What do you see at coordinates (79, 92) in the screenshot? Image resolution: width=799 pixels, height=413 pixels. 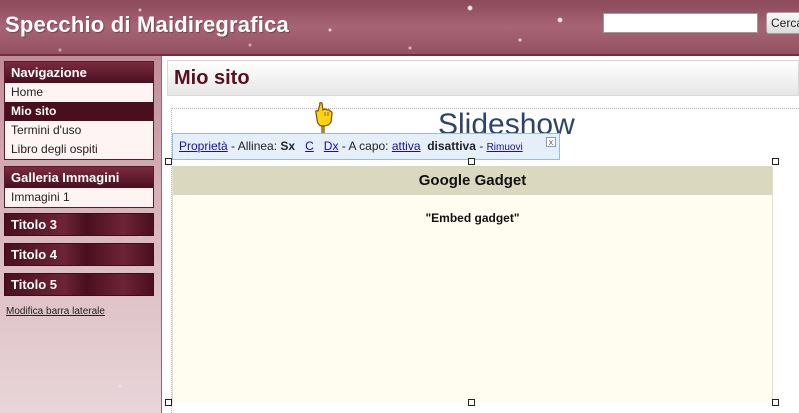 I see `sidebar-item-home: Home` at bounding box center [79, 92].